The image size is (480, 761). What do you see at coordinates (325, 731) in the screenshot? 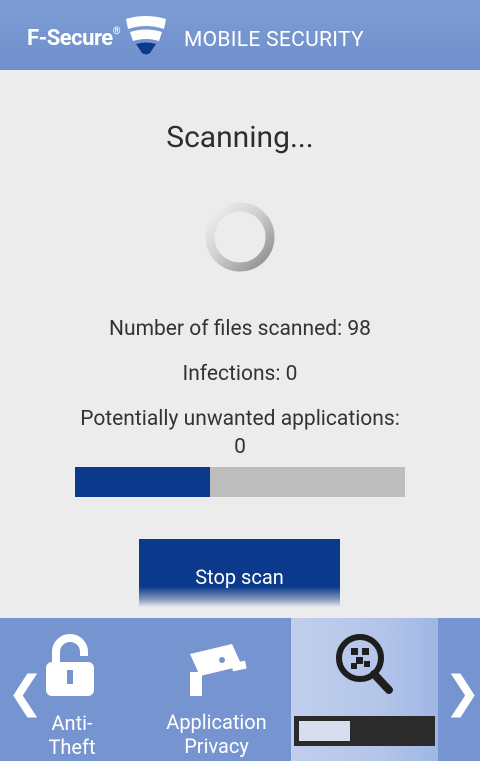
I see `active-tab-progress-fill` at bounding box center [325, 731].